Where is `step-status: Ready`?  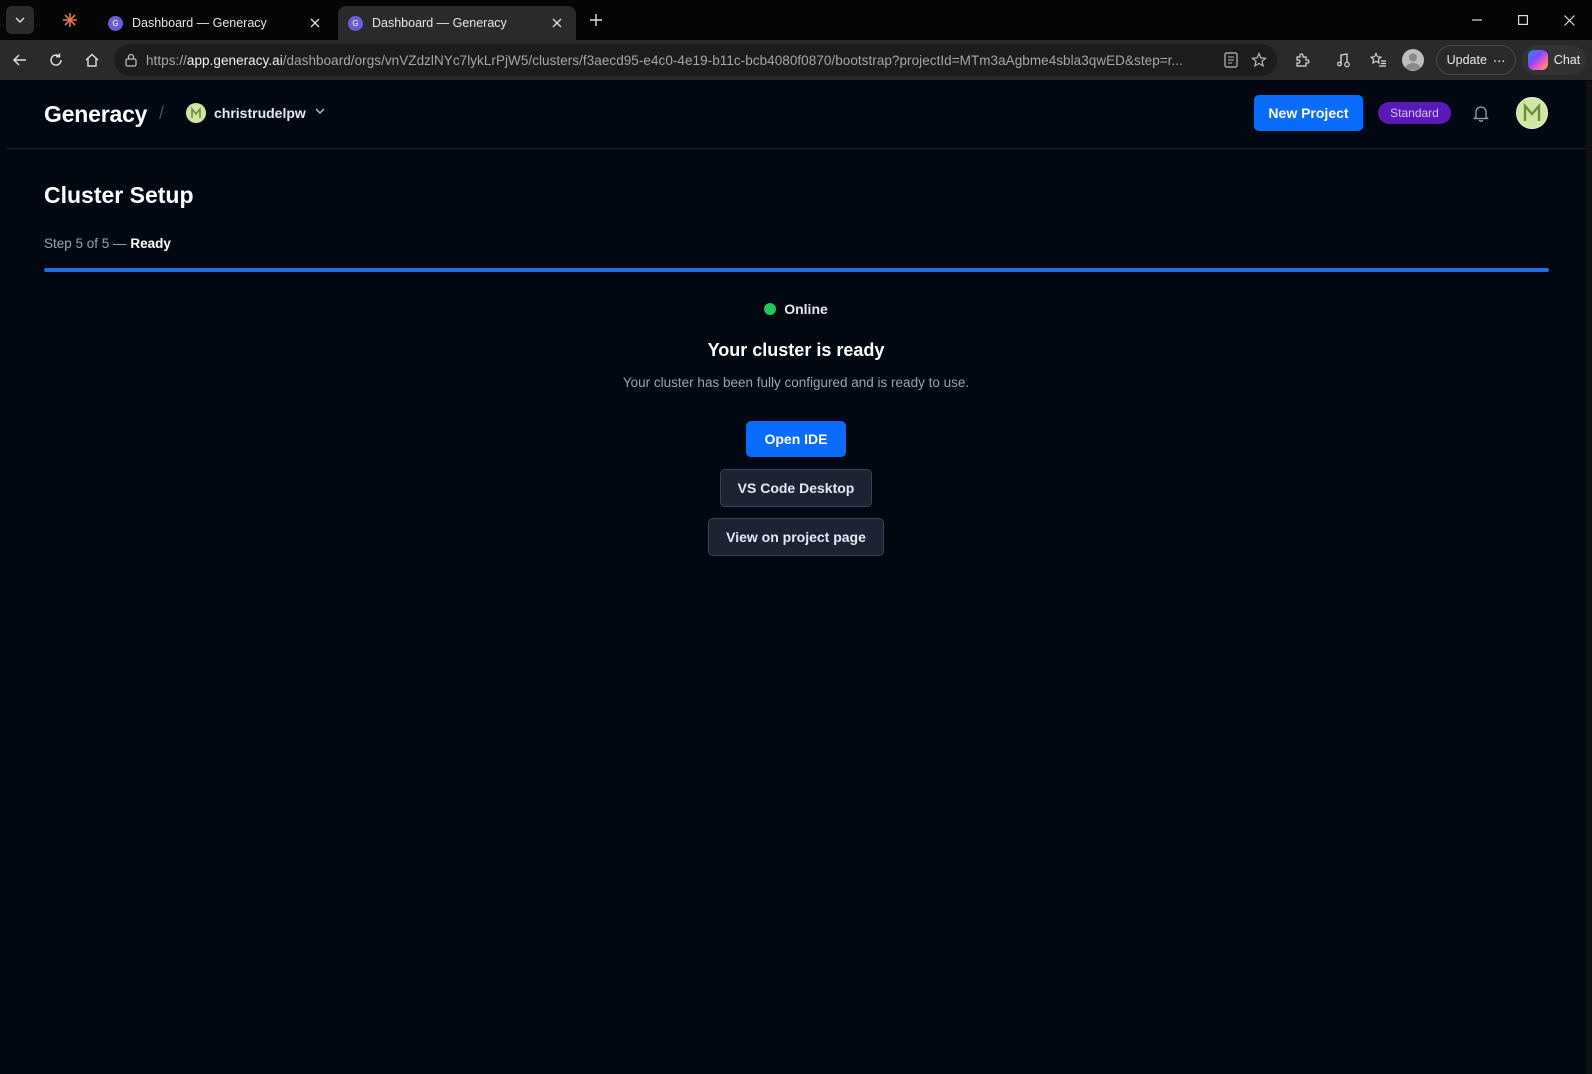
step-status: Ready is located at coordinates (150, 243).